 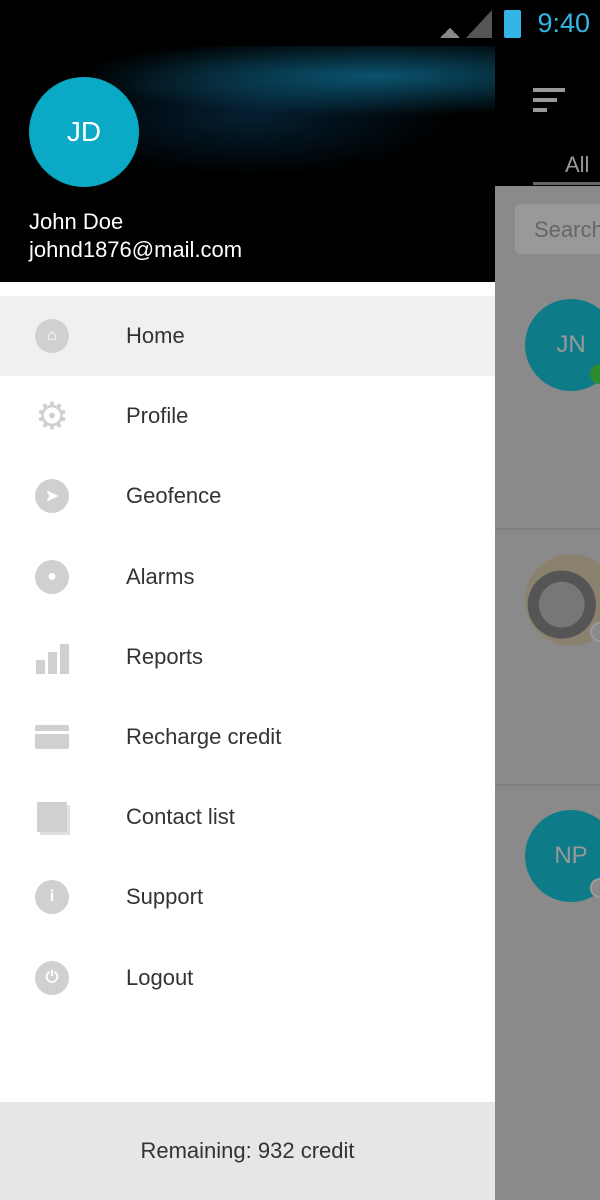 What do you see at coordinates (160, 977) in the screenshot?
I see `menu-label: Logout` at bounding box center [160, 977].